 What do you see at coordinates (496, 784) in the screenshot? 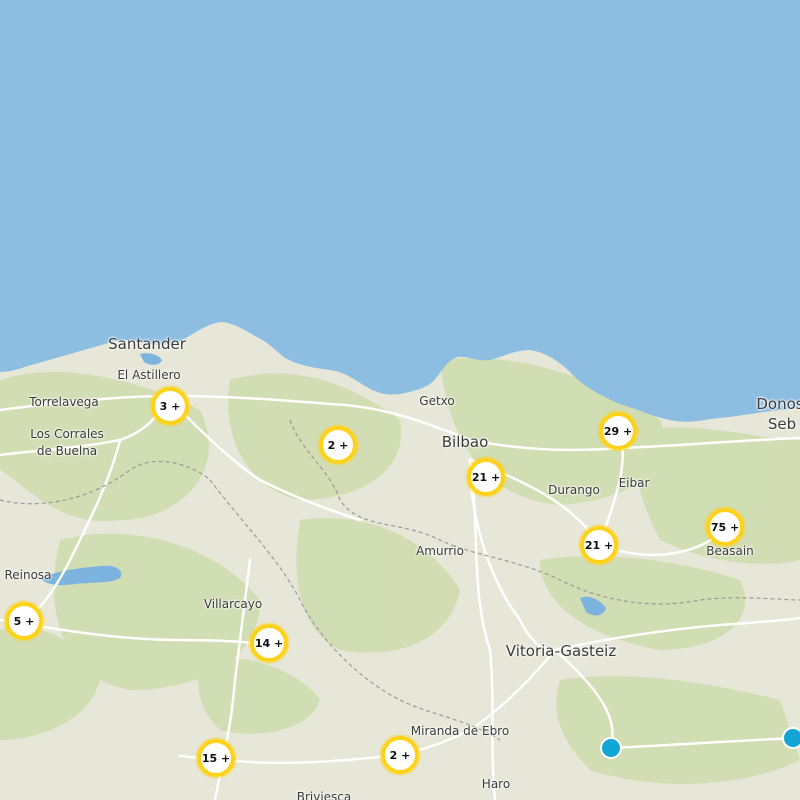
I see `place-label-haro: Haro` at bounding box center [496, 784].